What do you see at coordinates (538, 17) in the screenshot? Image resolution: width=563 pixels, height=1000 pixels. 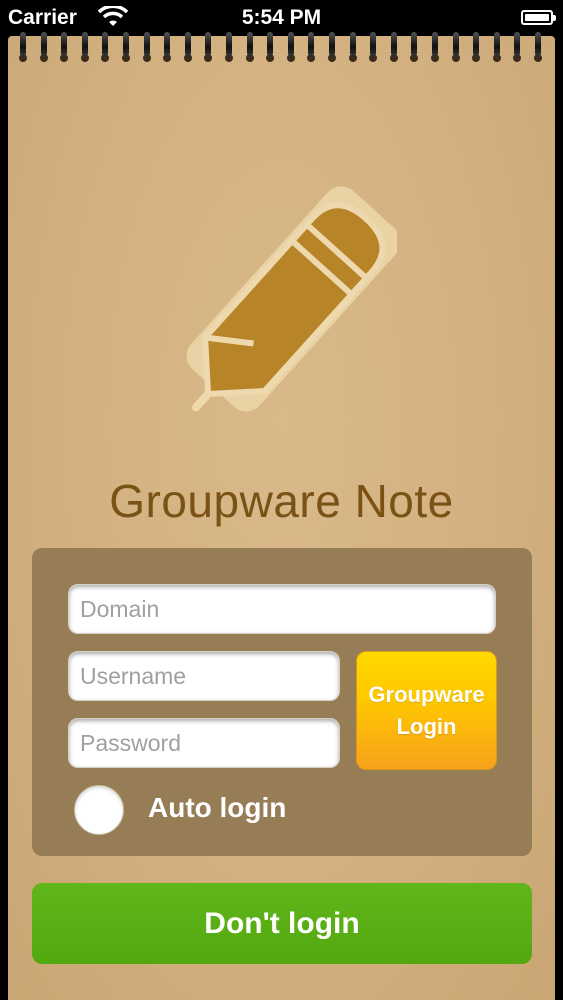 I see `battery-icon` at bounding box center [538, 17].